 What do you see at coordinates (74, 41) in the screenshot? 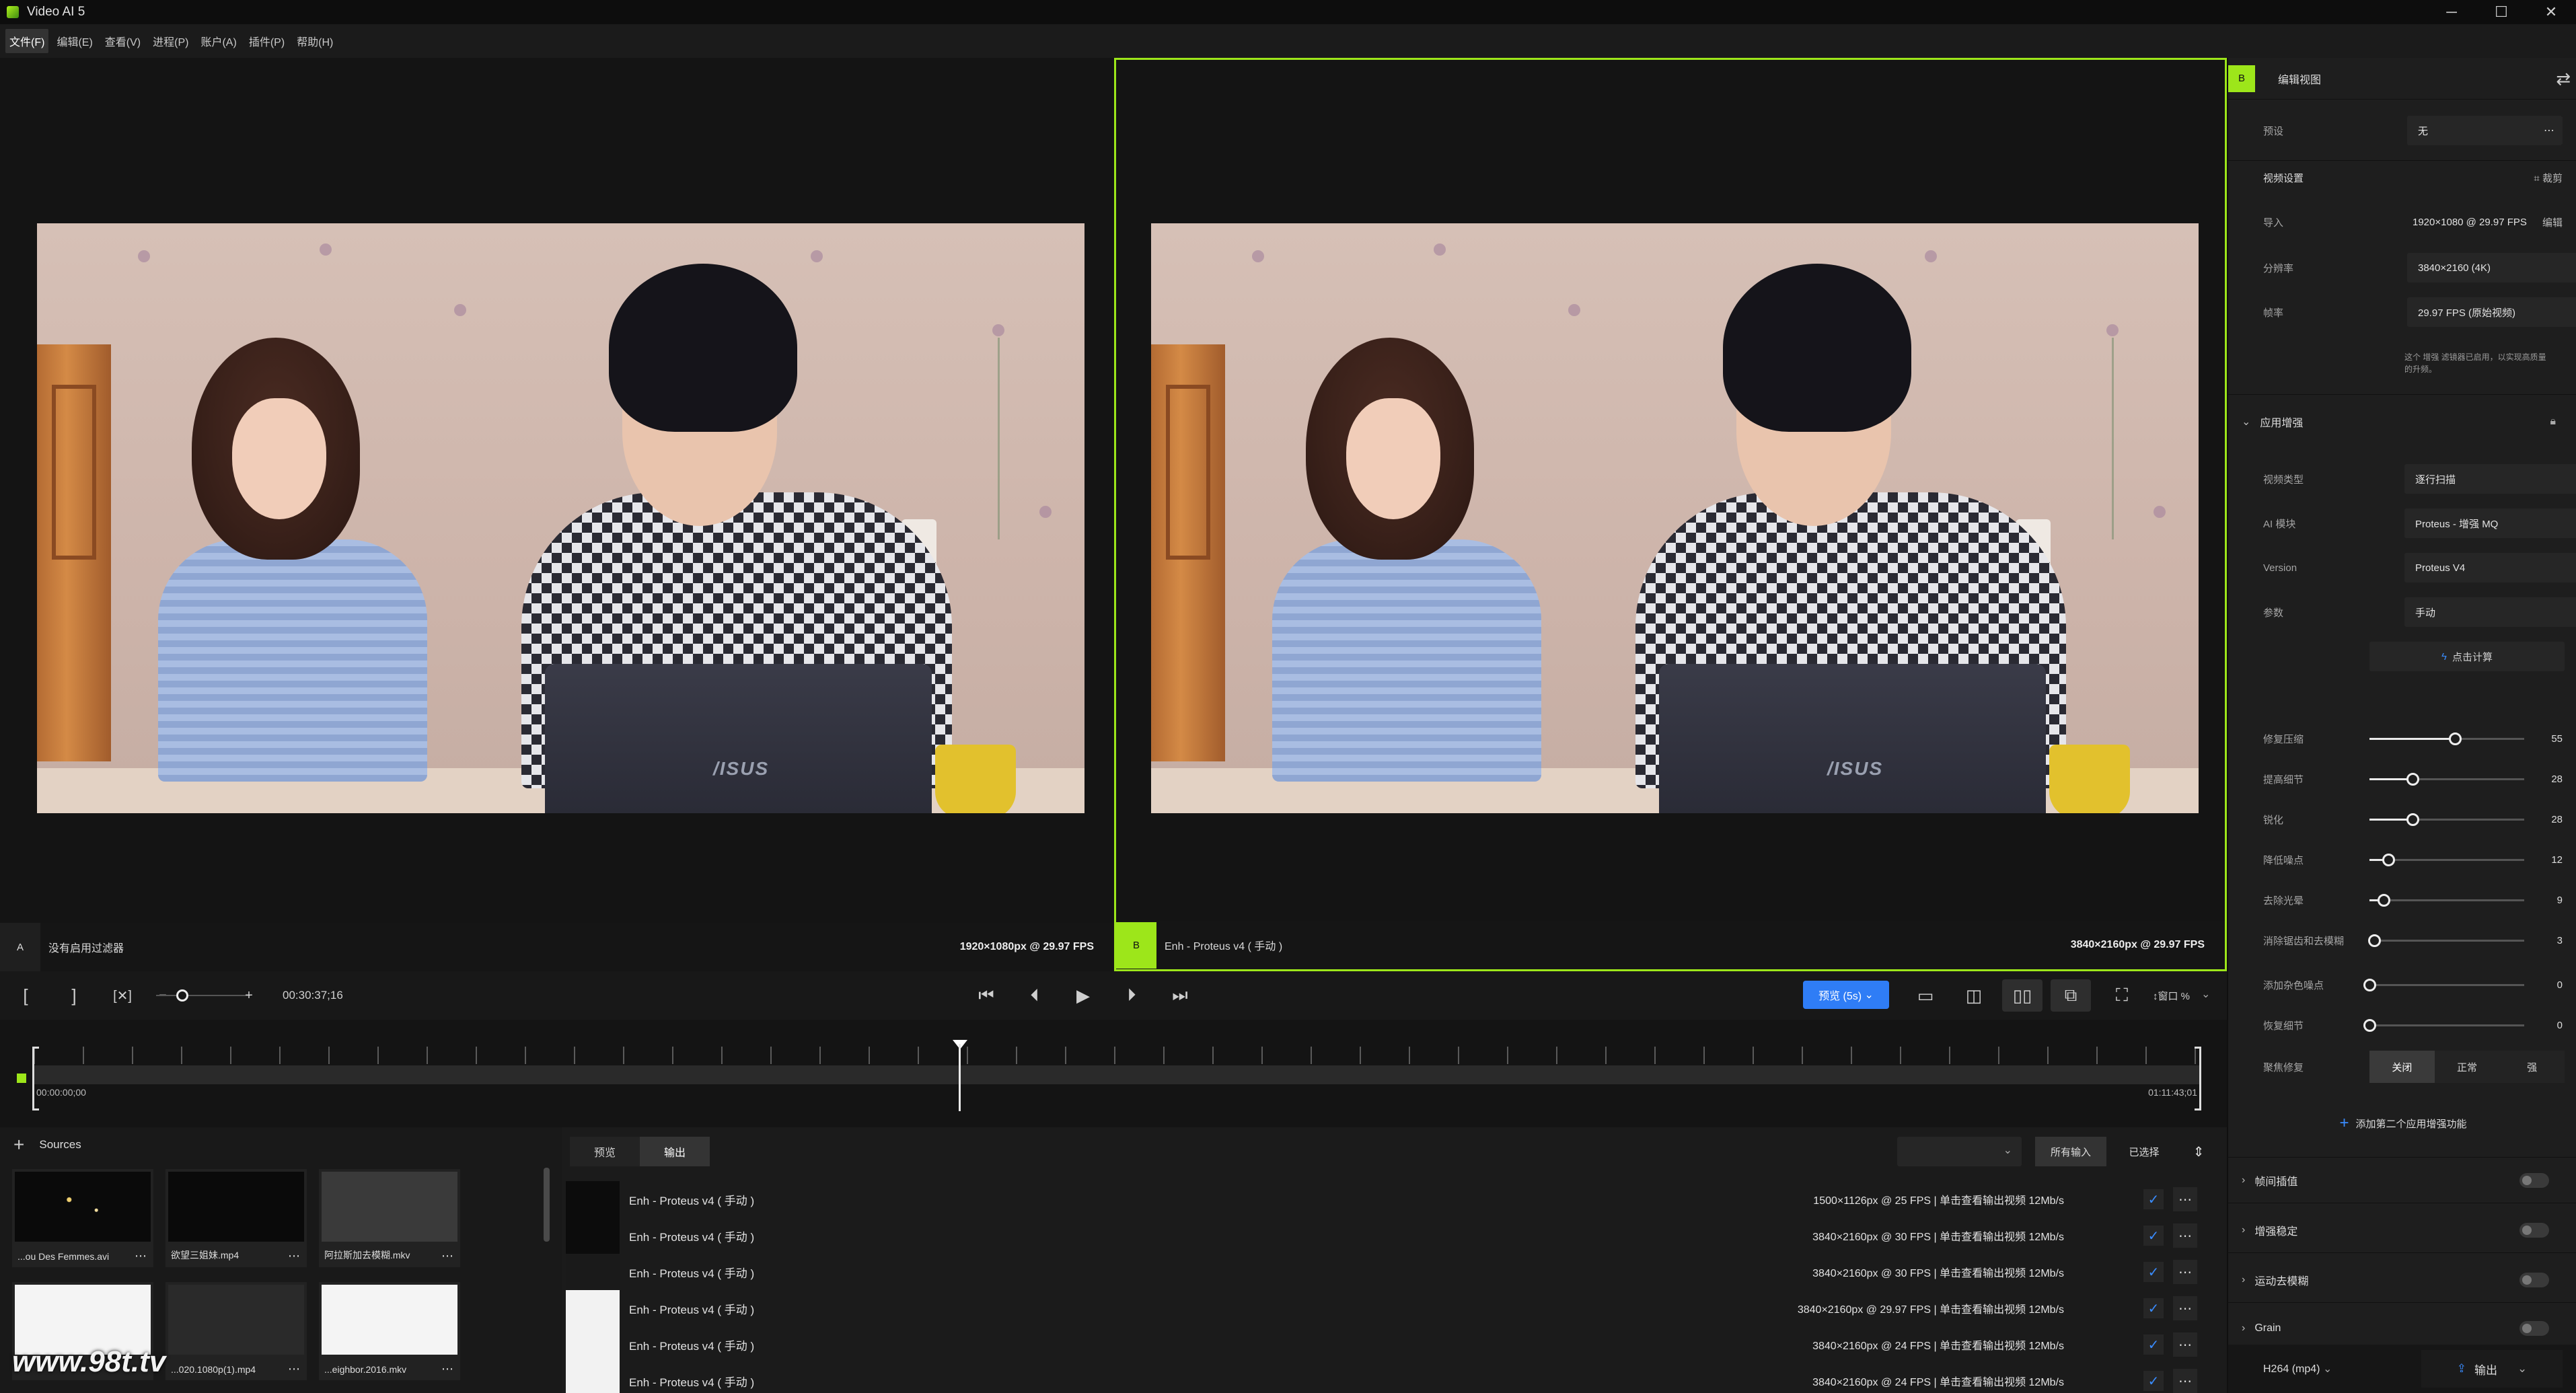
I see `menu-edit: 编辑(E)` at bounding box center [74, 41].